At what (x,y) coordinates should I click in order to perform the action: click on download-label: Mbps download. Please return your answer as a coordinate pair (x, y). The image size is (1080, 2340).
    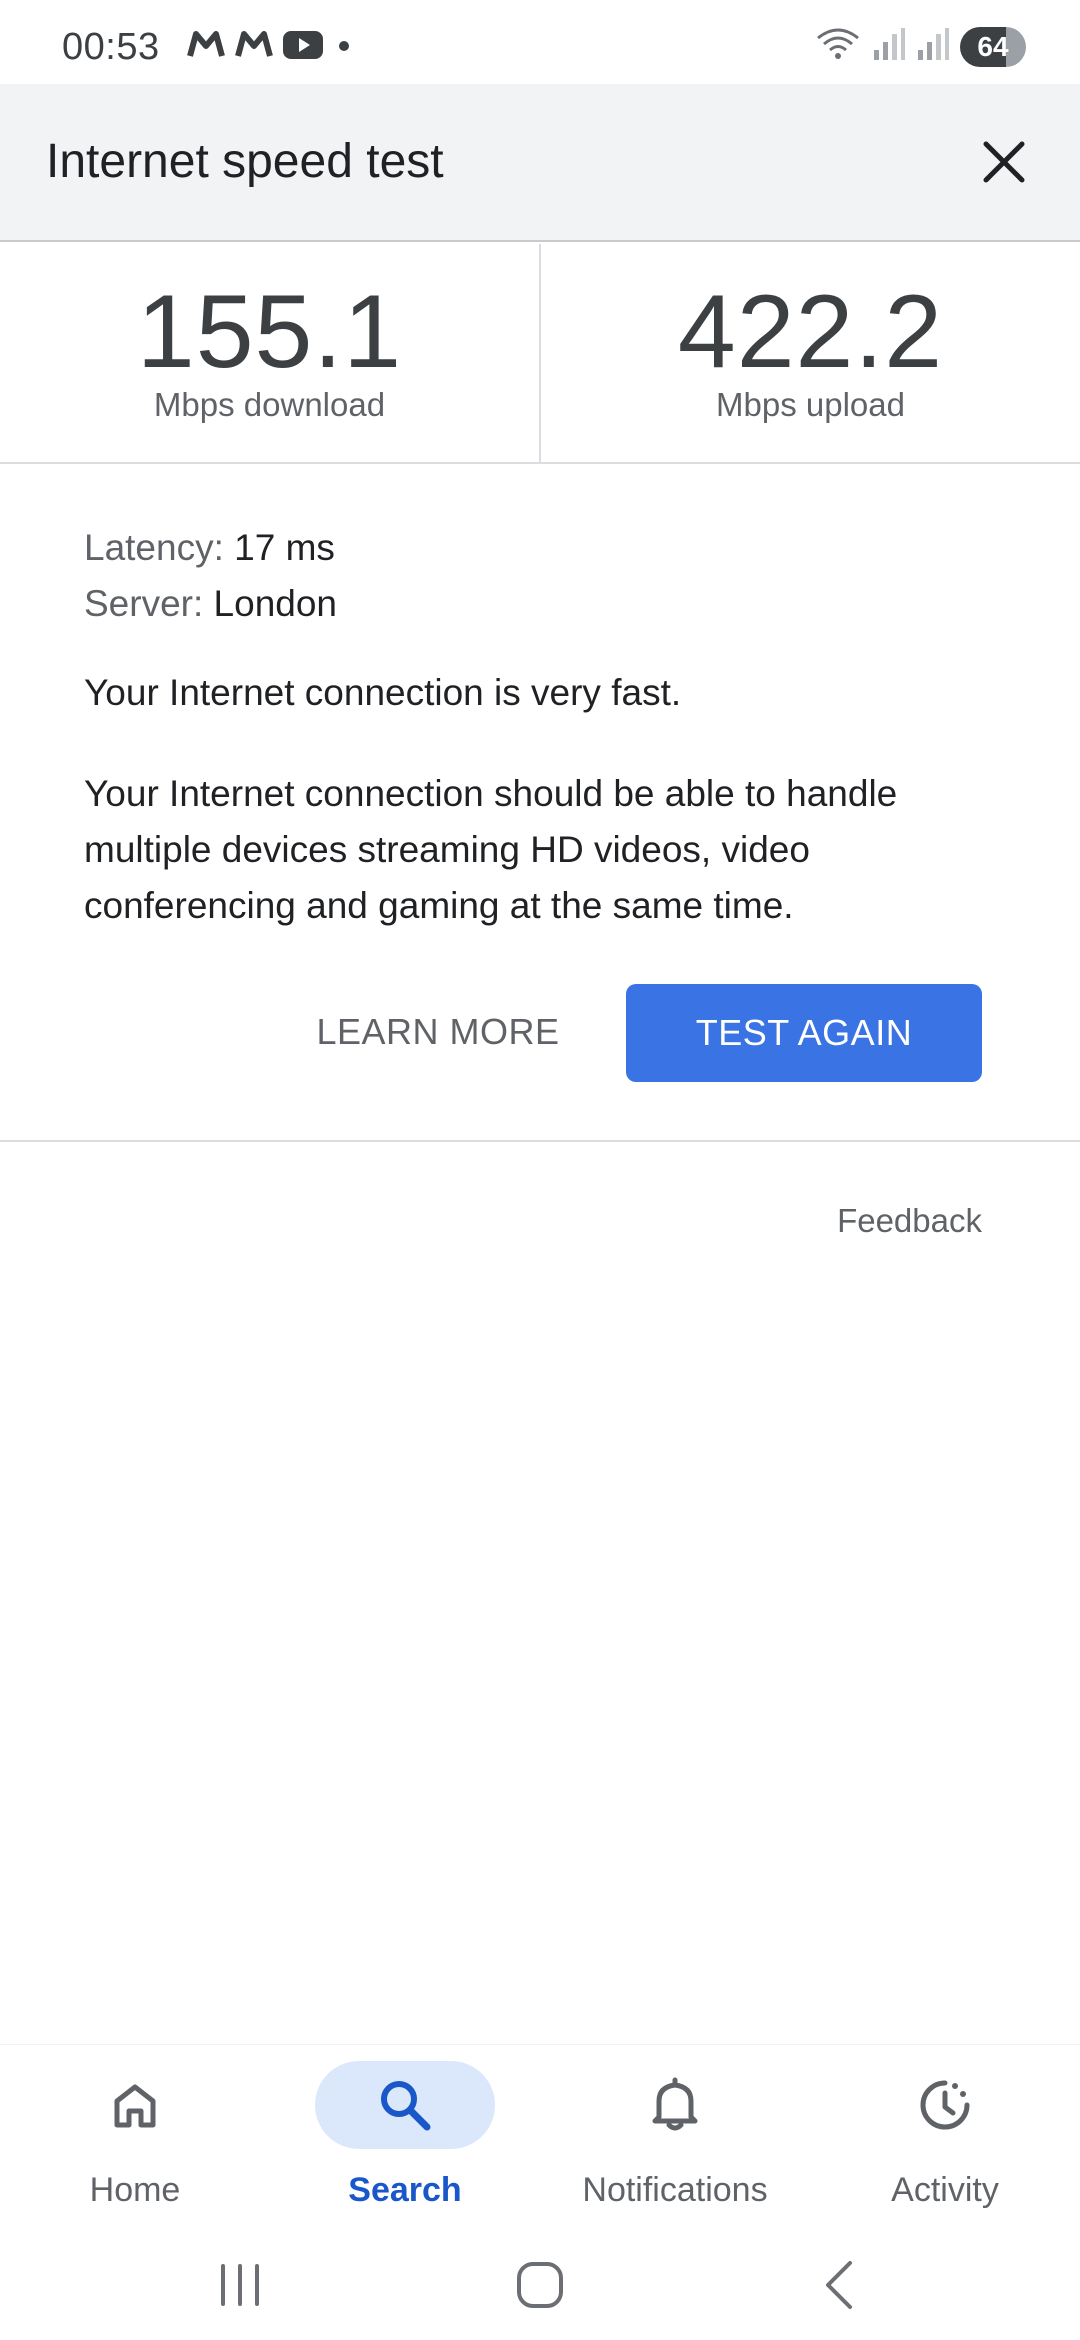
    Looking at the image, I should click on (269, 404).